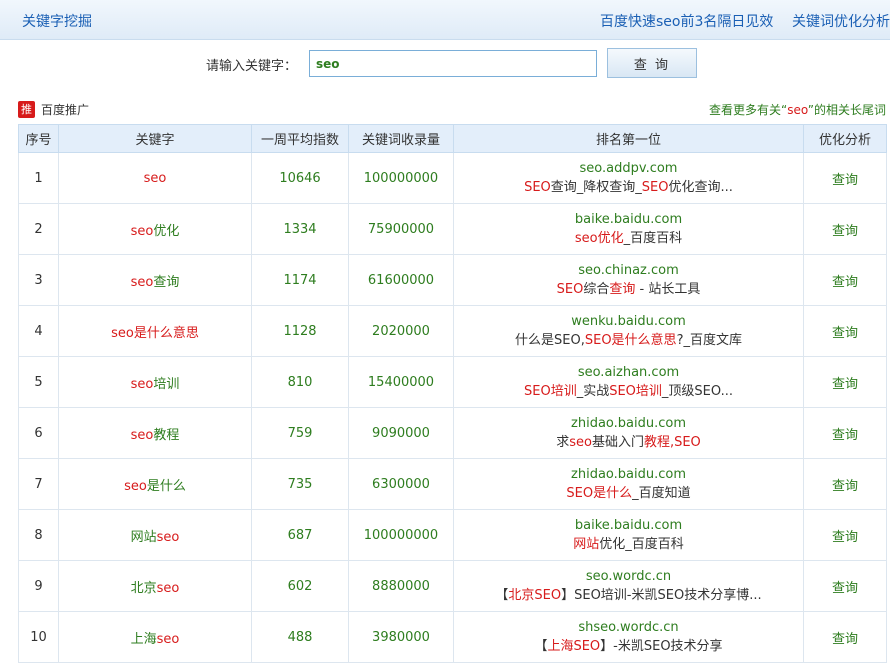  I want to click on index-count: 15400000, so click(401, 382).